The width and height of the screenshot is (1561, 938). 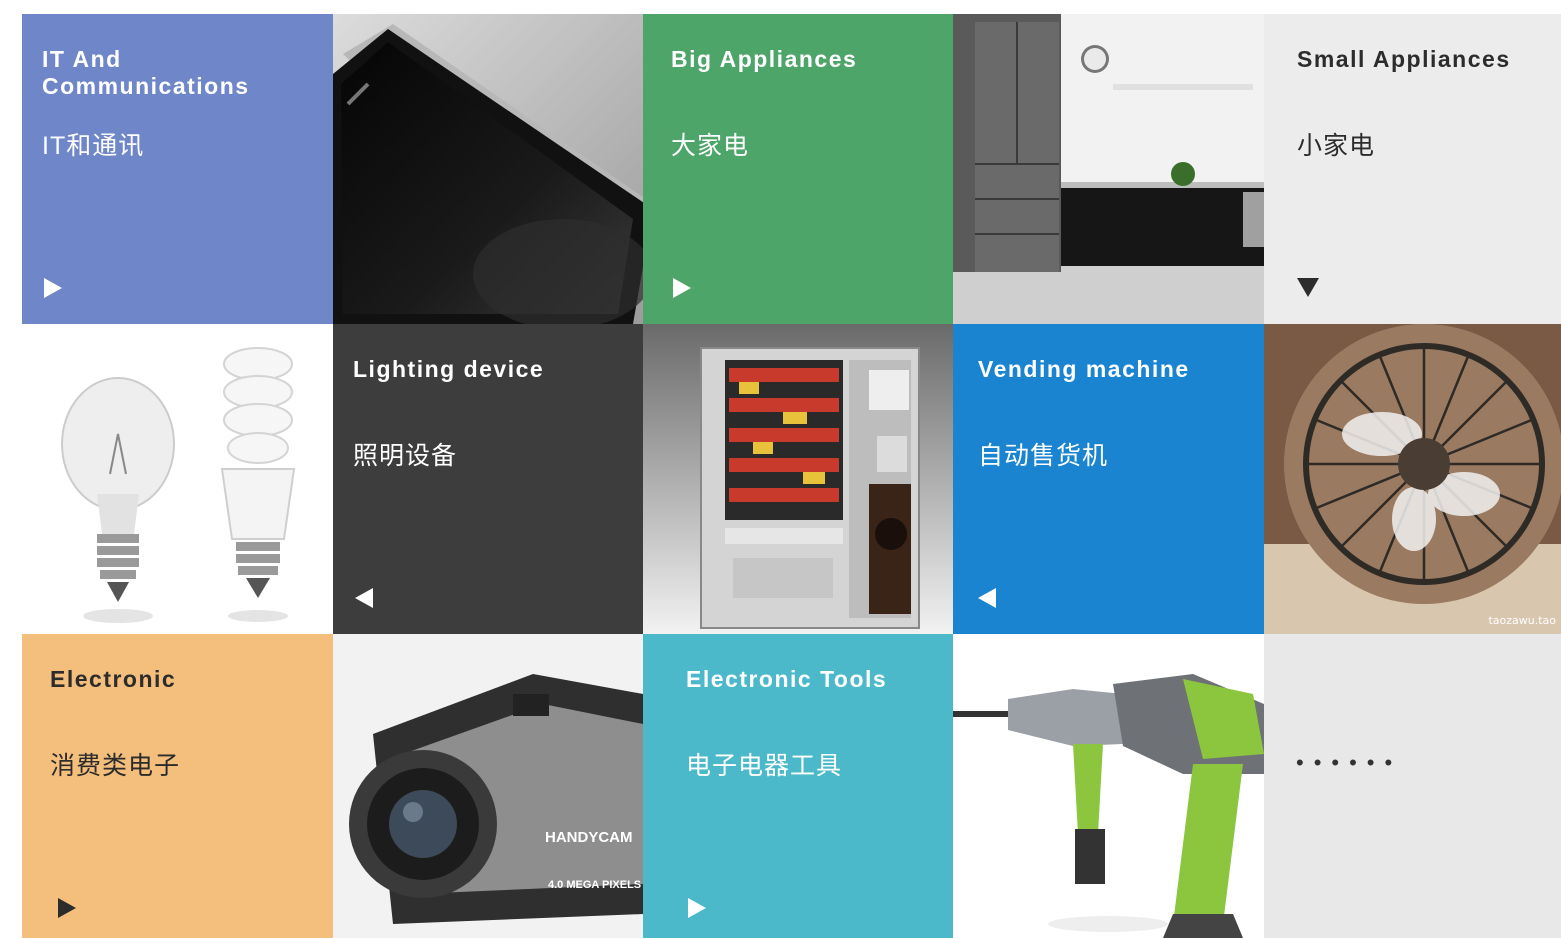 What do you see at coordinates (93, 146) in the screenshot?
I see `tile-subtitle: IT和通讯` at bounding box center [93, 146].